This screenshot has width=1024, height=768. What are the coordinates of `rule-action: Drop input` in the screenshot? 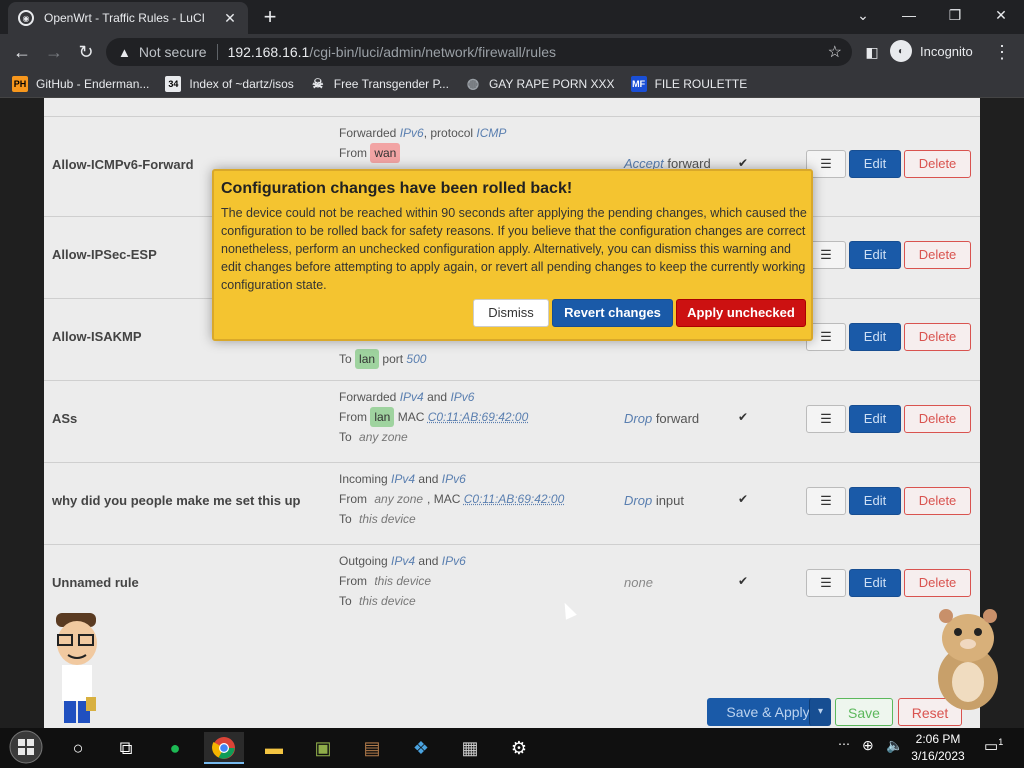 It's located at (654, 500).